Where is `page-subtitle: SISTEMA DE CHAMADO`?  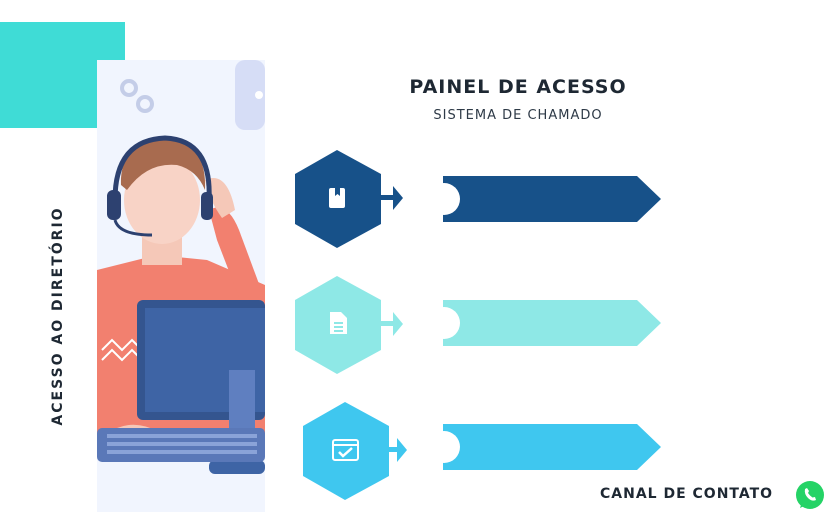
page-subtitle: SISTEMA DE CHAMADO is located at coordinates (518, 115).